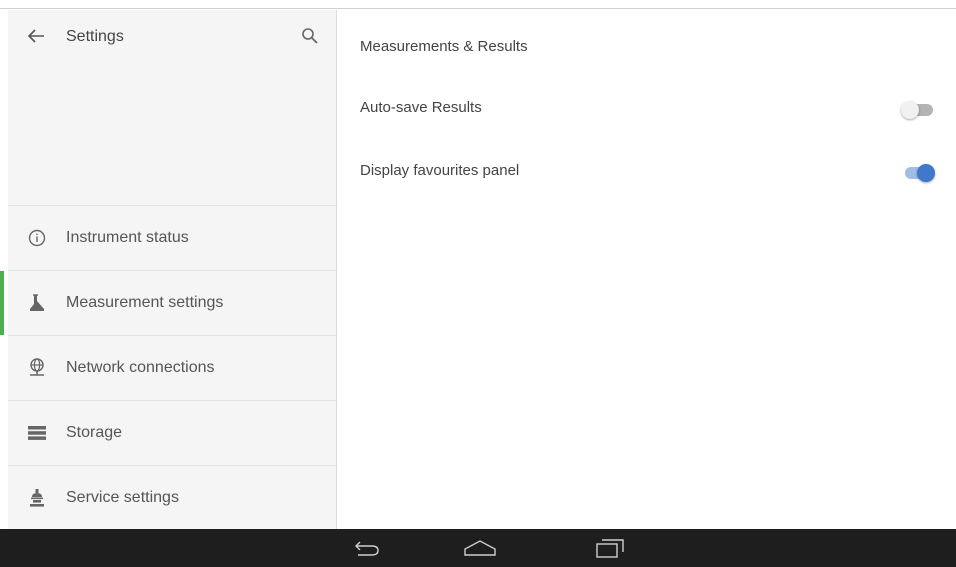  Describe the element at coordinates (444, 46) in the screenshot. I see `section-title: Measurements & Results` at that location.